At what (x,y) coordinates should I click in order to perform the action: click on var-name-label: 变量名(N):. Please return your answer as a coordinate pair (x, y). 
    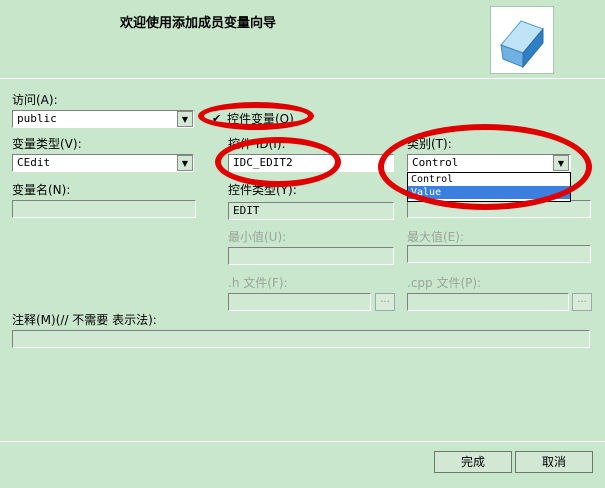
    Looking at the image, I should click on (41, 190).